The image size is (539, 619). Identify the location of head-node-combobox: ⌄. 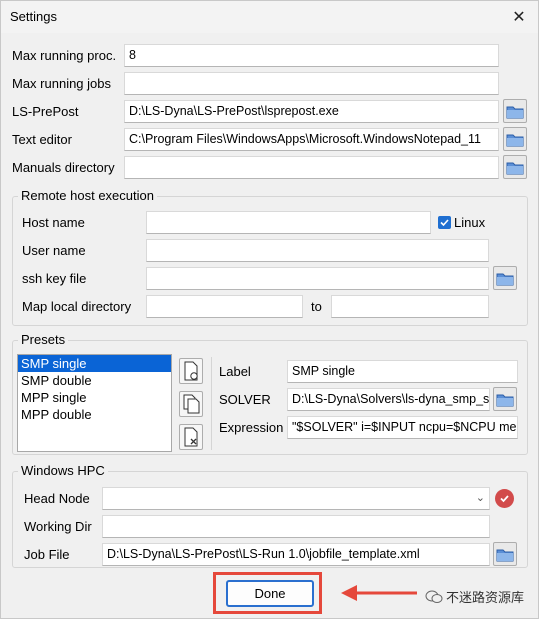
(296, 498).